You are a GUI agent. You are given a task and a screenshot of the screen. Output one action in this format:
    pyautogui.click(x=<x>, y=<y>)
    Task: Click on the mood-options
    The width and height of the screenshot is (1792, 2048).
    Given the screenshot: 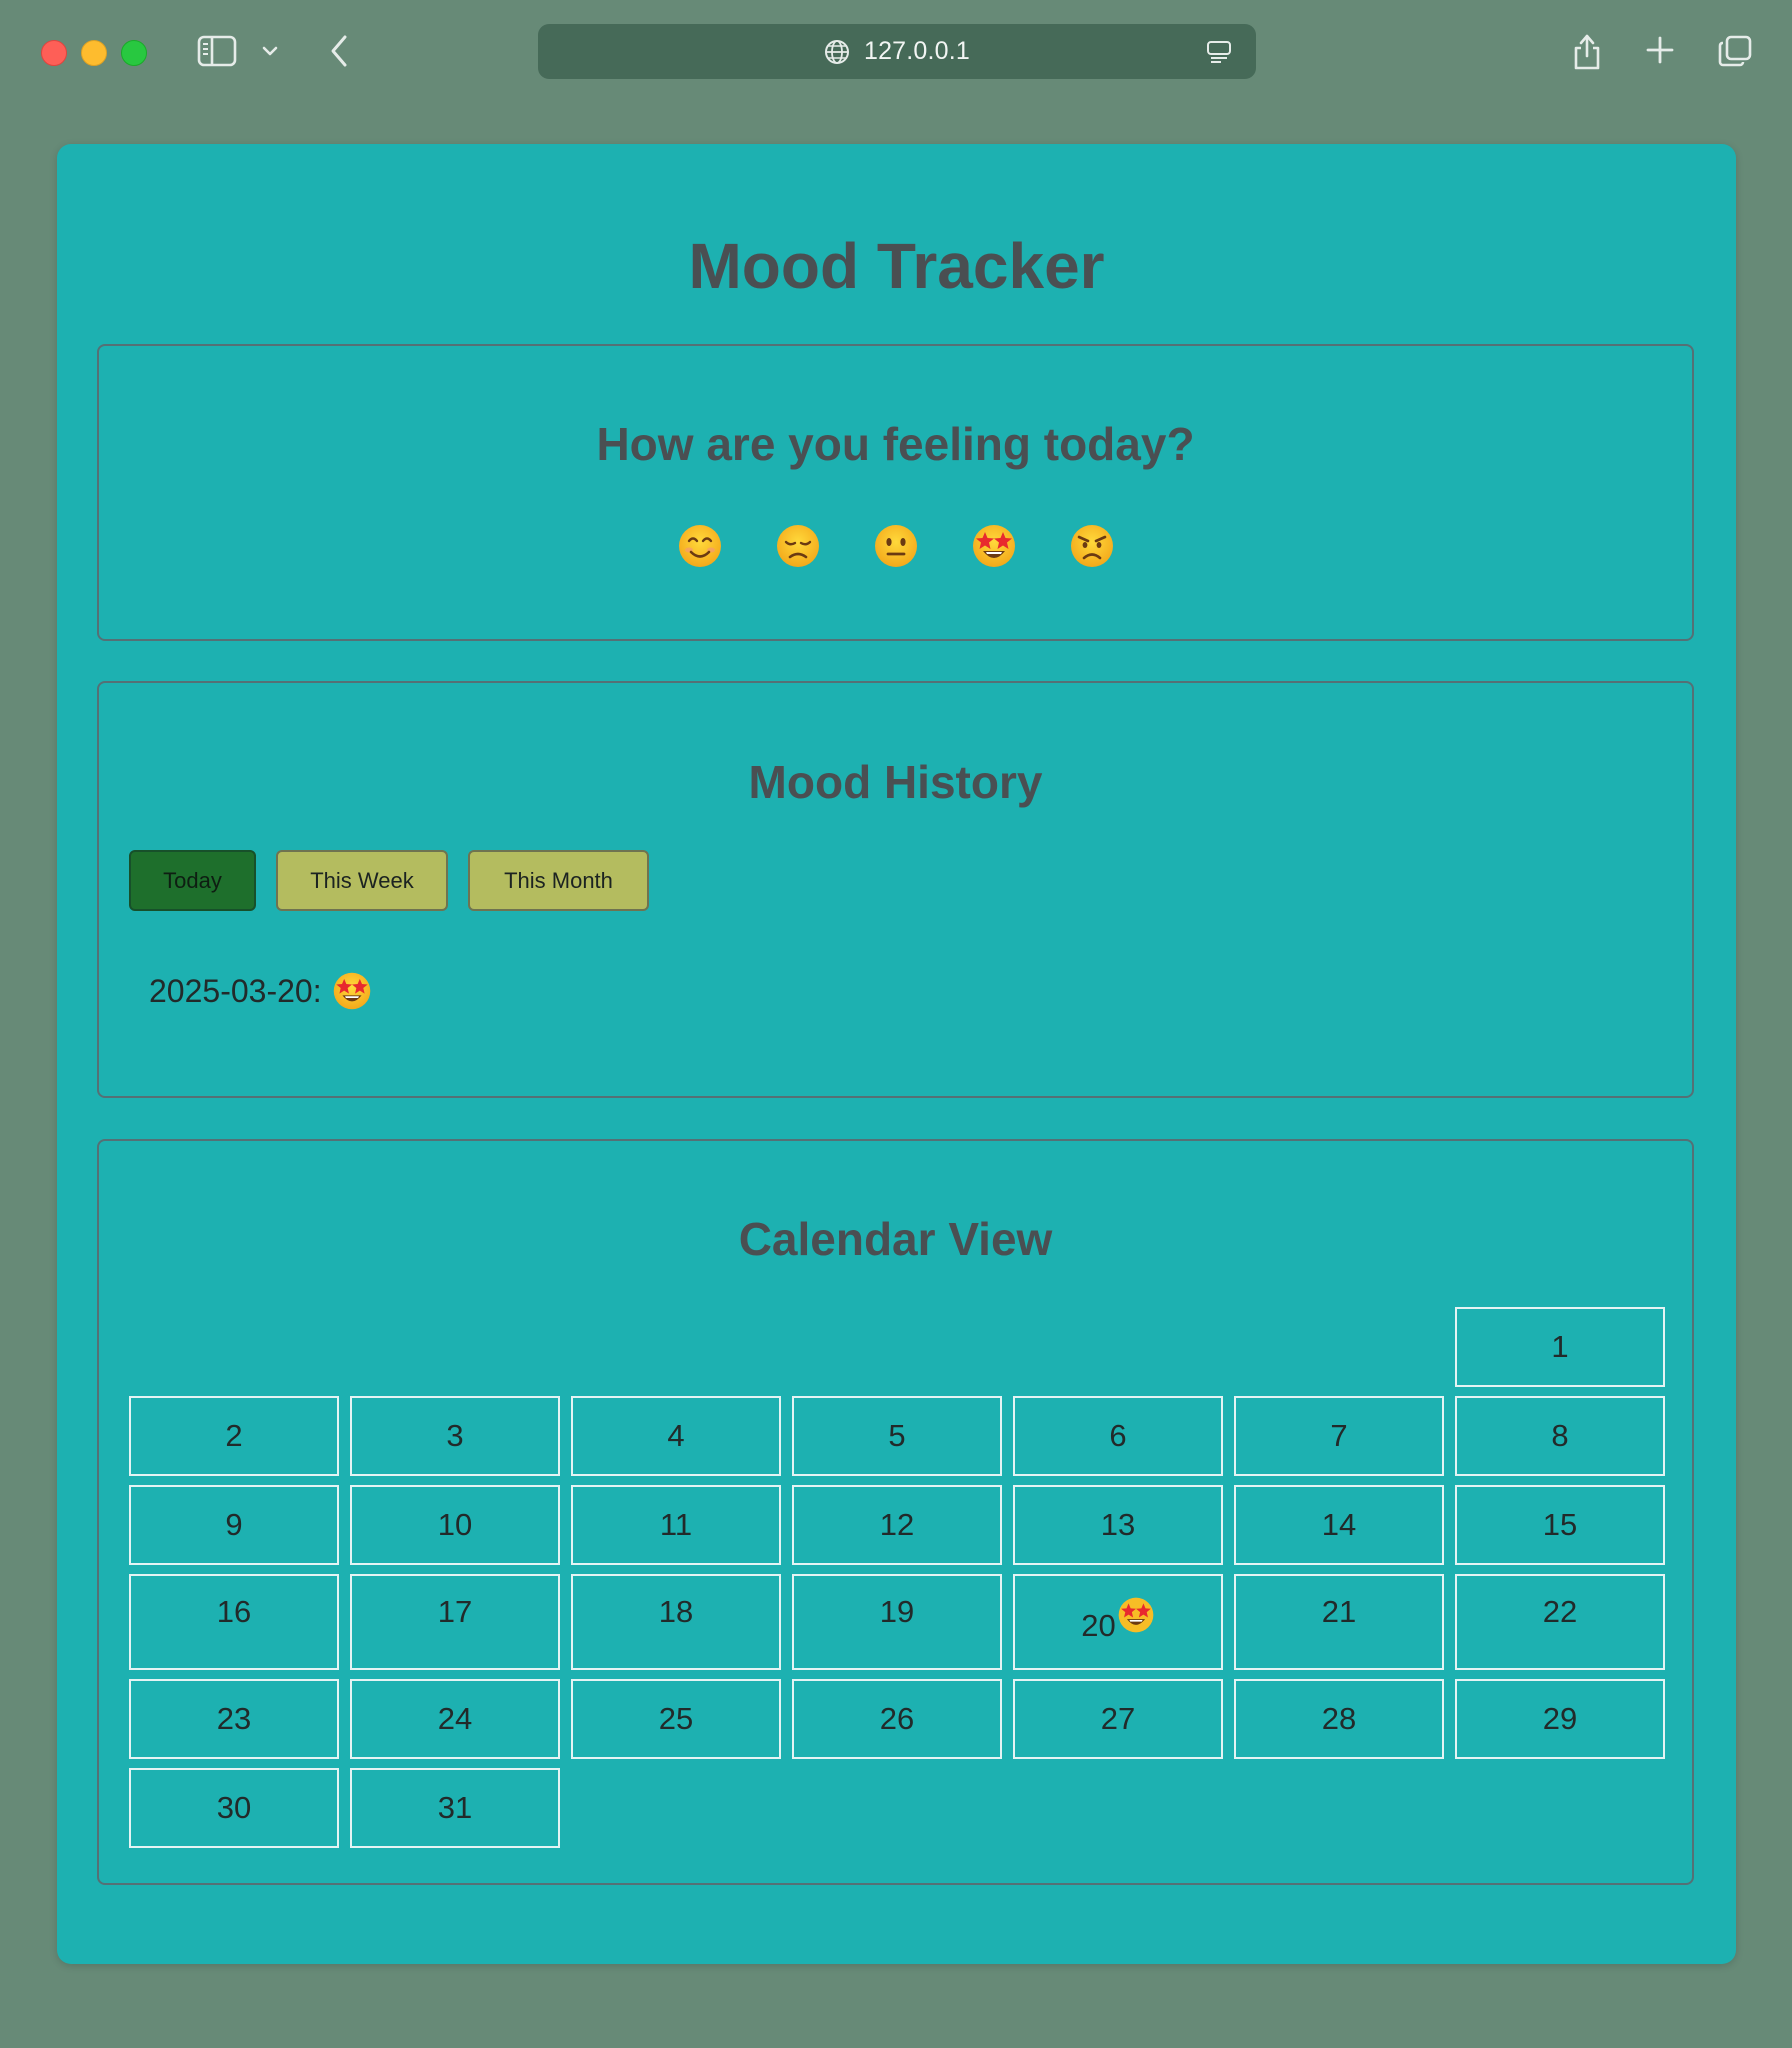 What is the action you would take?
    pyautogui.click(x=895, y=545)
    